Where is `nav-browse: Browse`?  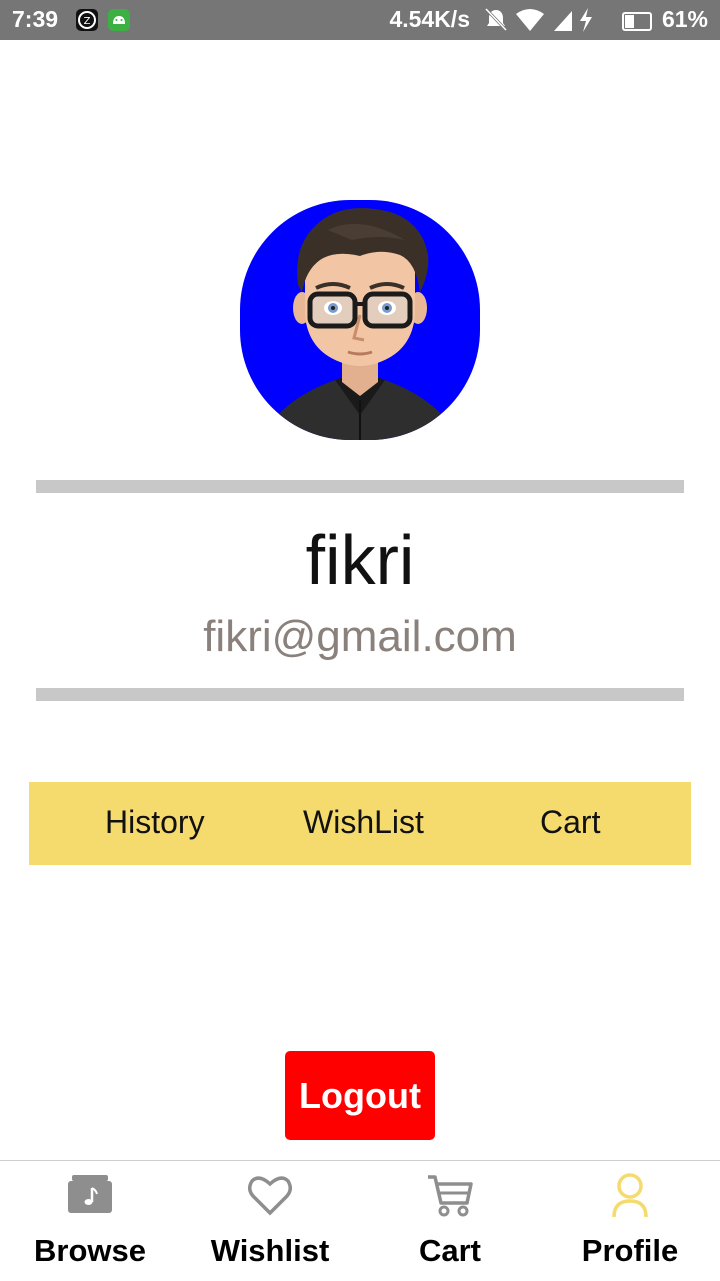 nav-browse: Browse is located at coordinates (90, 1221).